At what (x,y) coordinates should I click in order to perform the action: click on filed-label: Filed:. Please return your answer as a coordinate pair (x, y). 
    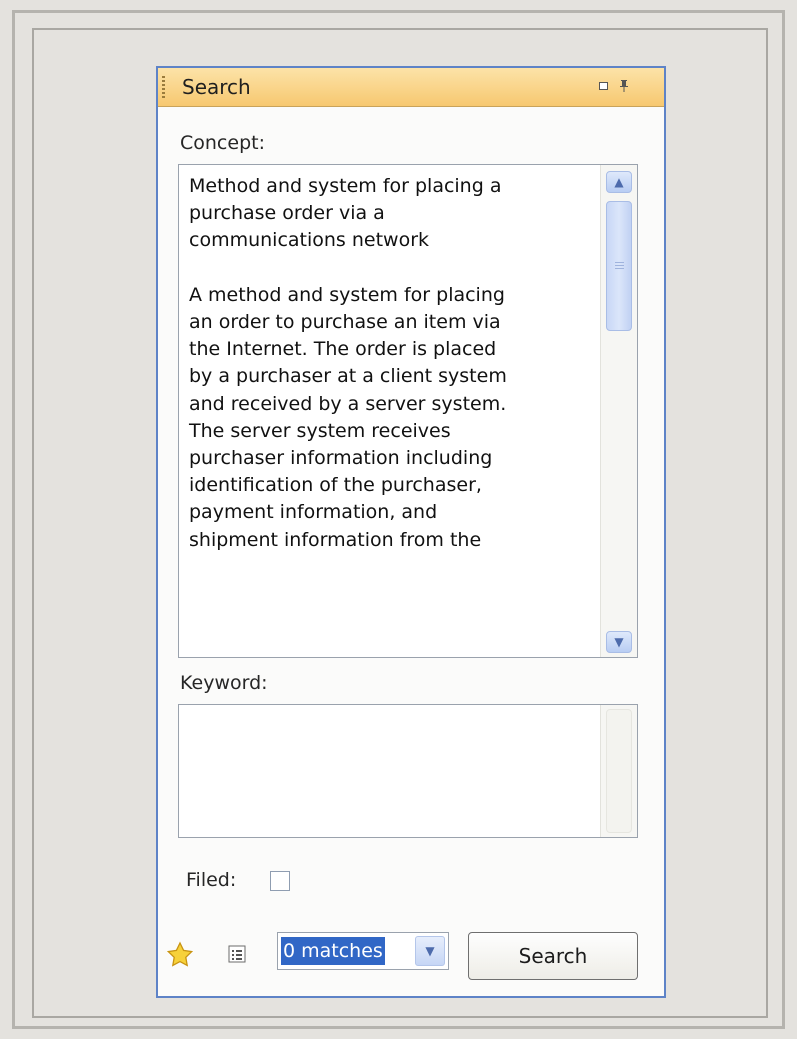
    Looking at the image, I should click on (211, 880).